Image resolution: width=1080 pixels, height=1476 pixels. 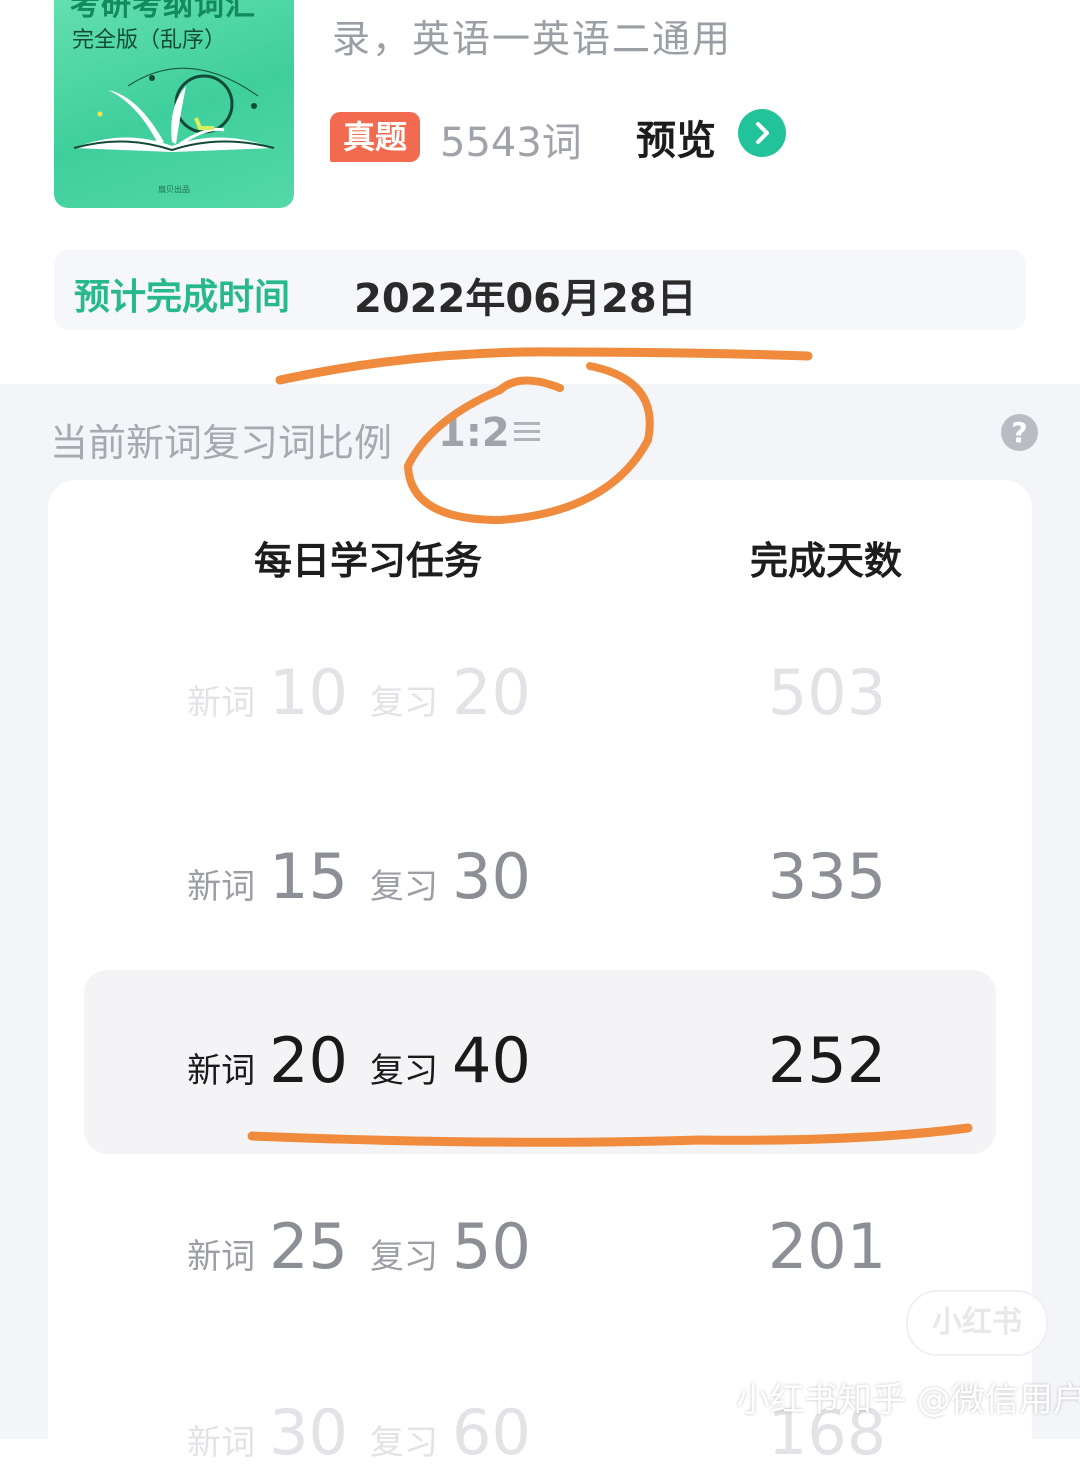 I want to click on menu-icon, so click(x=527, y=432).